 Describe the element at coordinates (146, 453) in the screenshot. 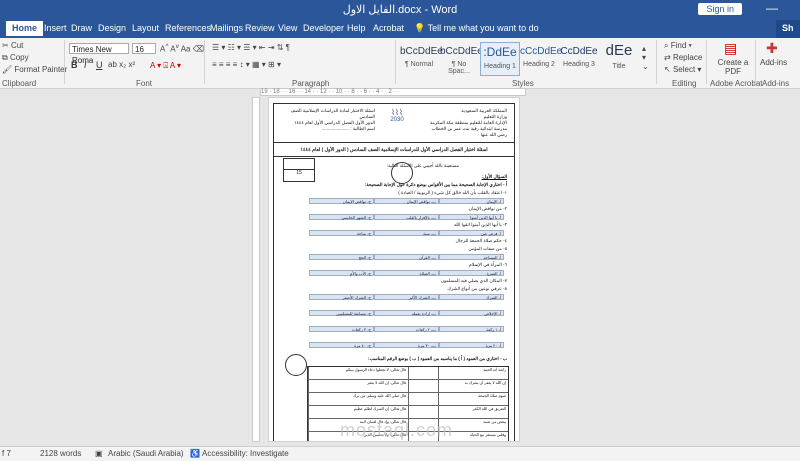

I see `language-status: Arabic (Saudi Arabia)` at that location.